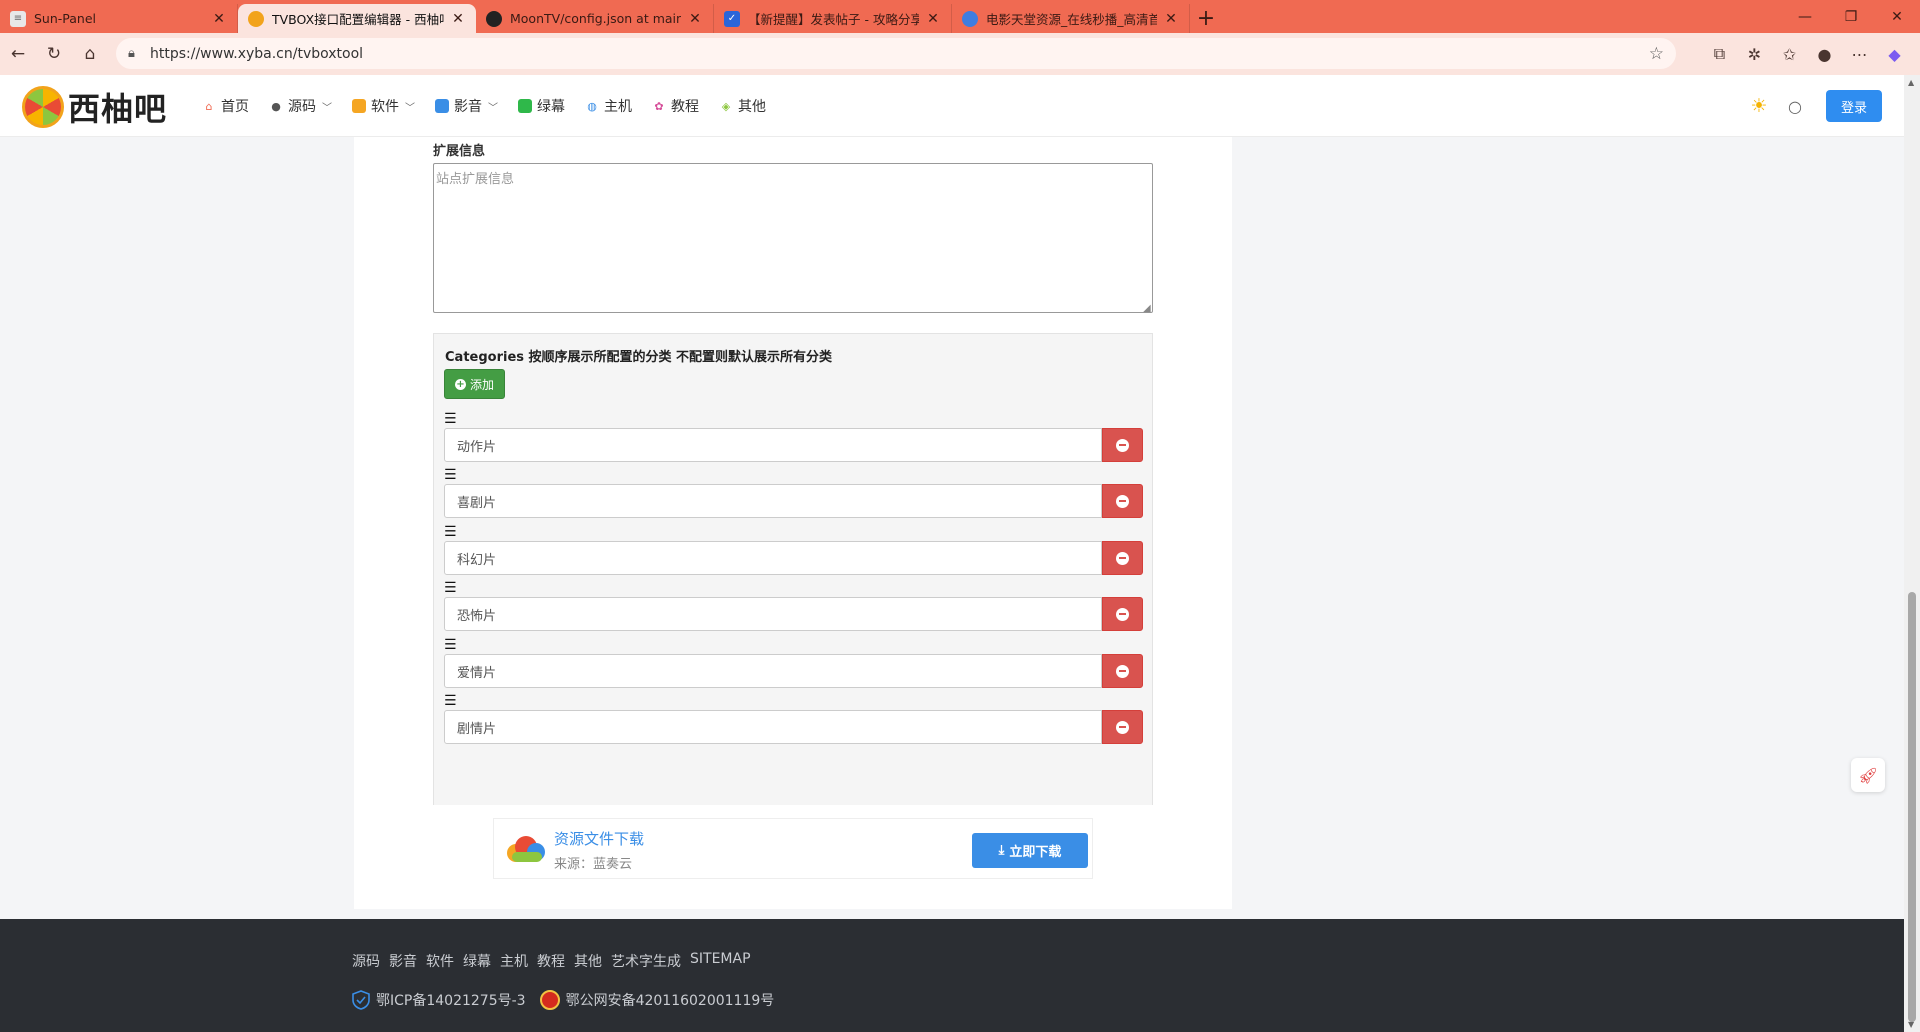  What do you see at coordinates (65, 18) in the screenshot?
I see `tab-title: Sun-Panel` at bounding box center [65, 18].